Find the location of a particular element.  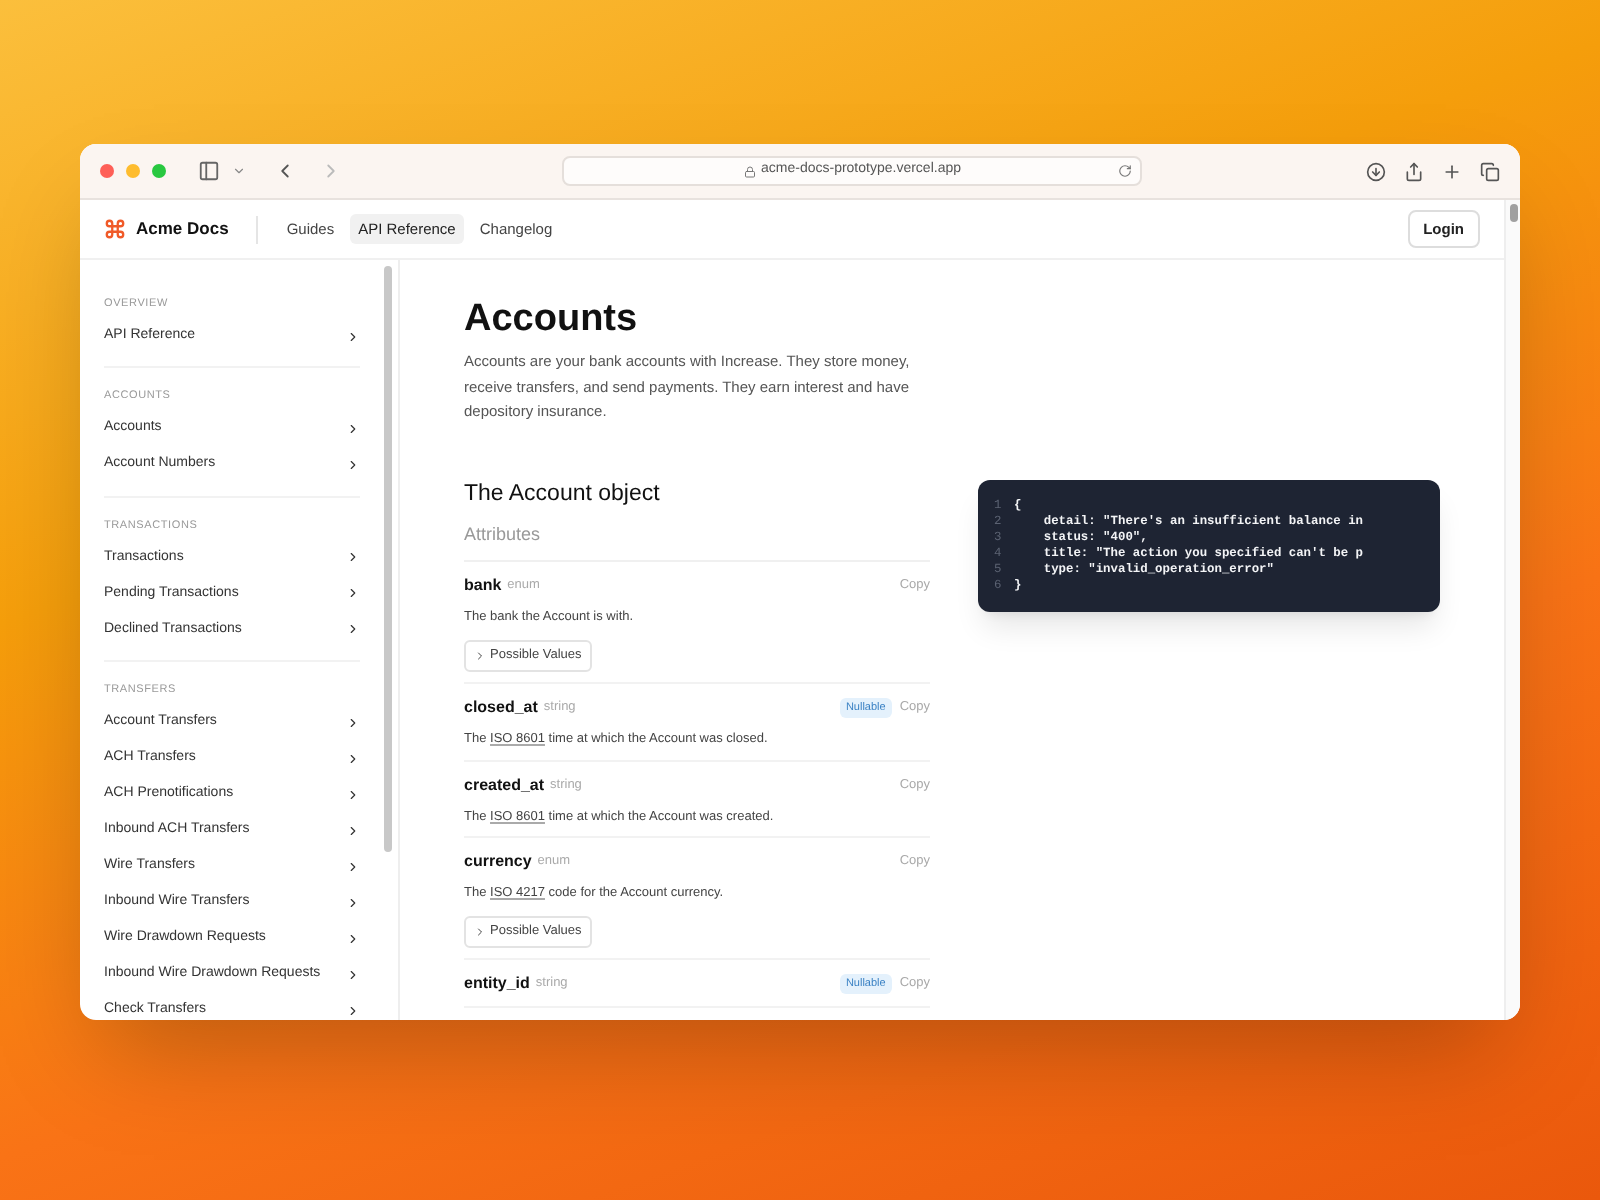

attribute-name: entity_id is located at coordinates (497, 983).